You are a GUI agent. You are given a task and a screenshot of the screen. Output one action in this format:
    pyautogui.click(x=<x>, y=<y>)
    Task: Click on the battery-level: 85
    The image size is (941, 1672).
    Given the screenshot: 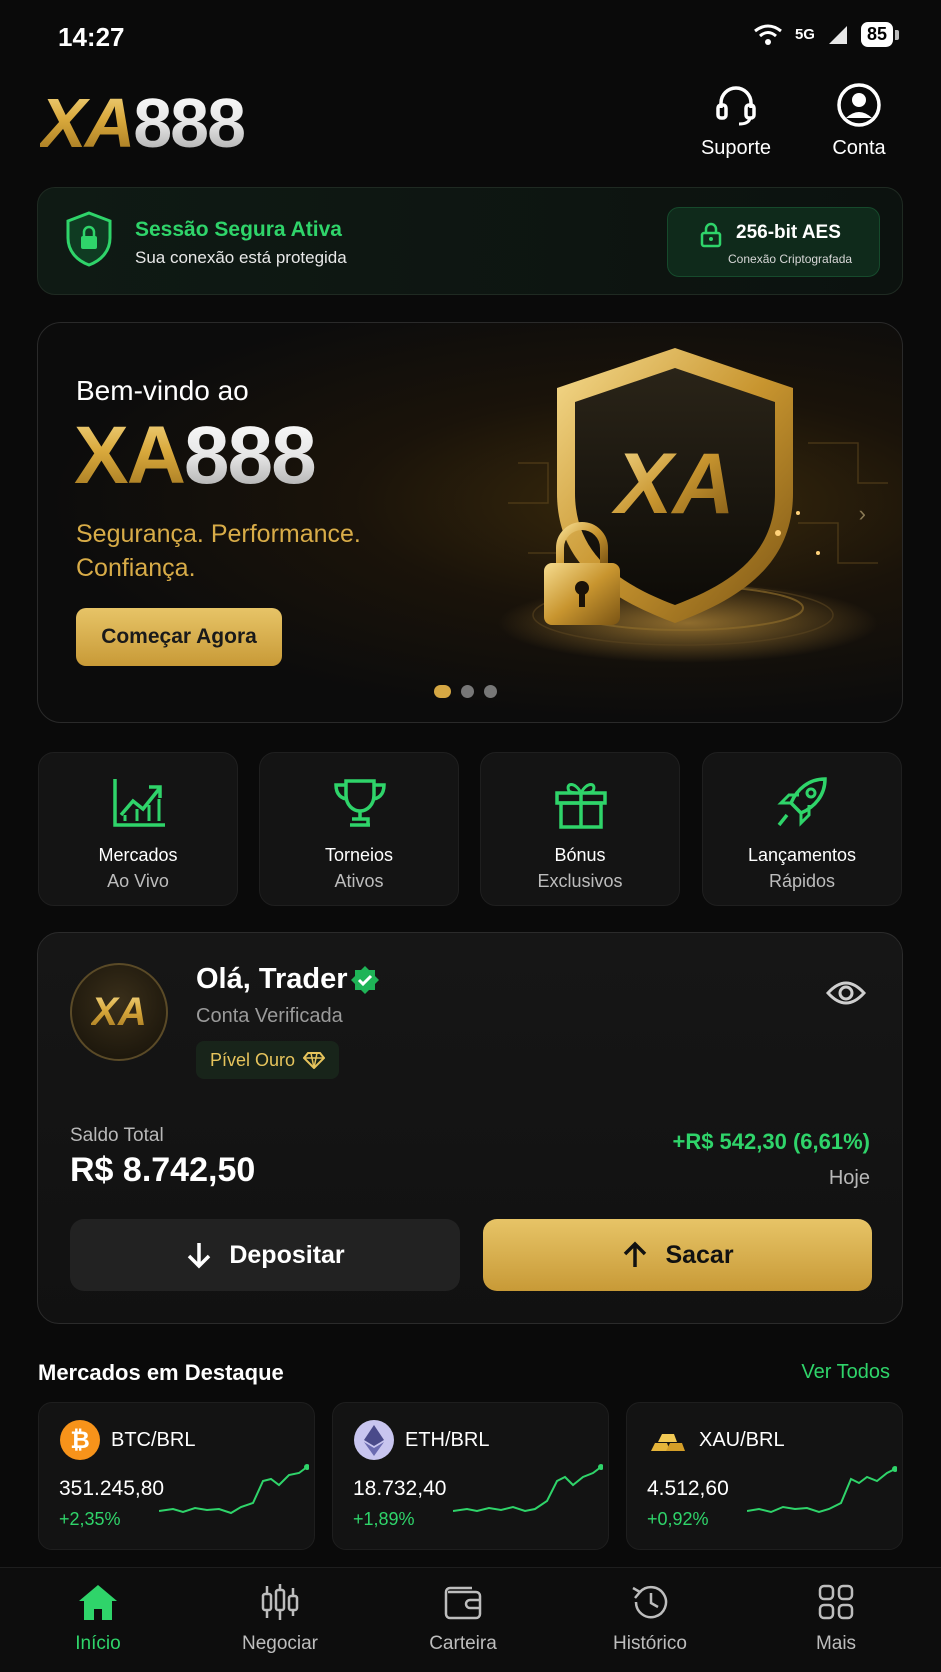 What is the action you would take?
    pyautogui.click(x=880, y=34)
    